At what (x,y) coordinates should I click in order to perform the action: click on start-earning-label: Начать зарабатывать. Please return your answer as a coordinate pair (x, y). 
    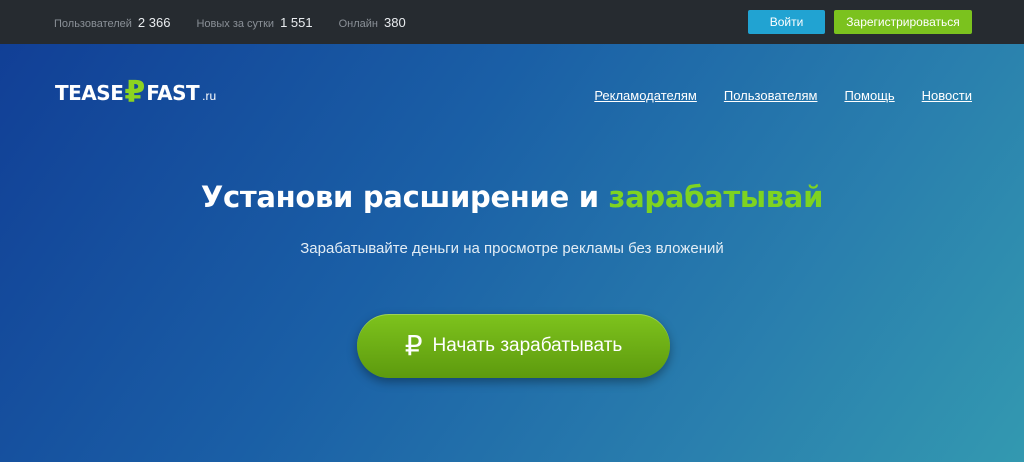
    Looking at the image, I should click on (527, 345).